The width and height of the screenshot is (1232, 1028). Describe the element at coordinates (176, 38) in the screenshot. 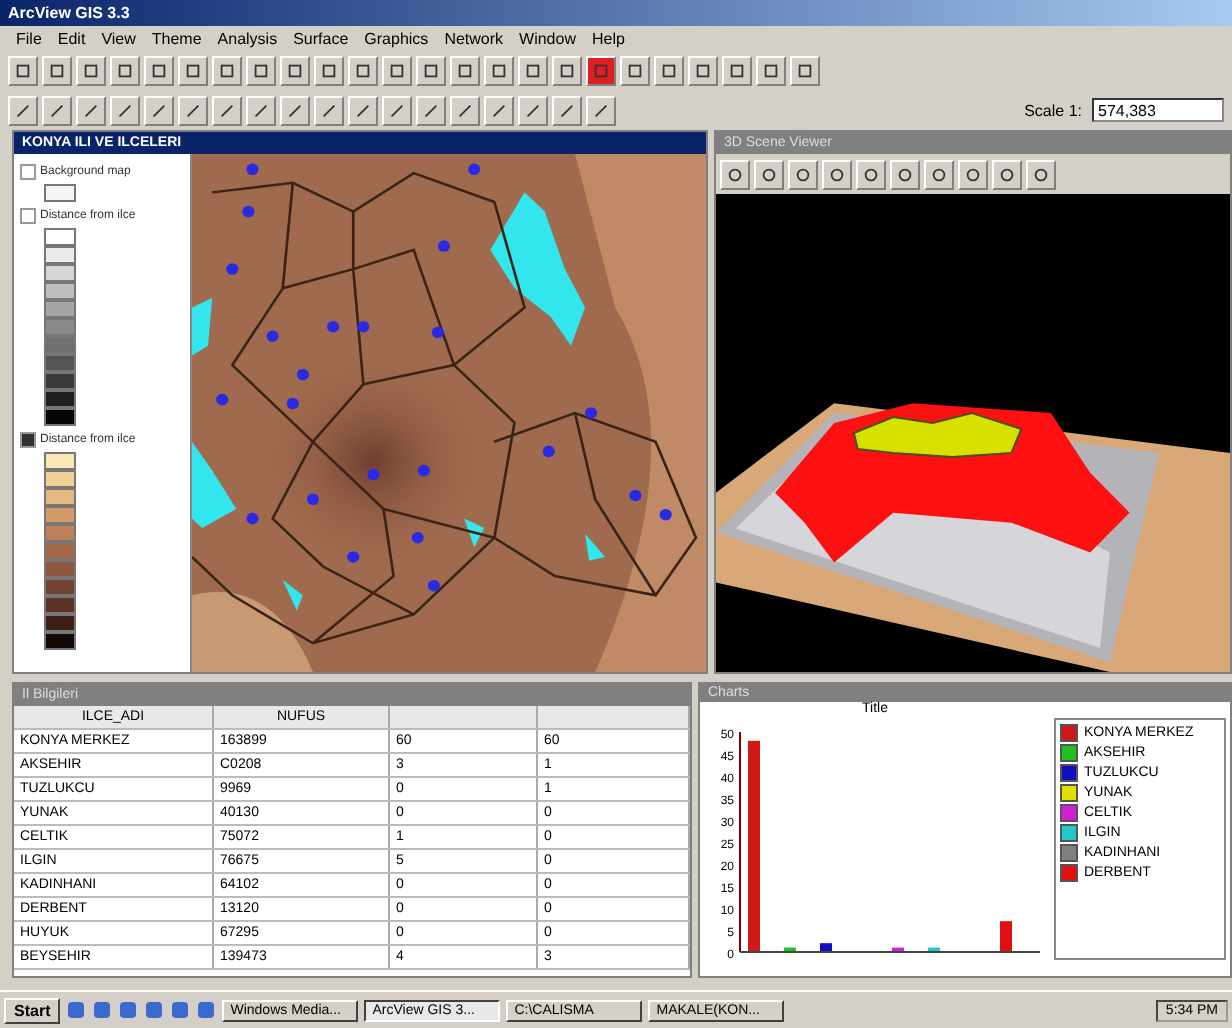

I see `menu-item: Theme` at that location.